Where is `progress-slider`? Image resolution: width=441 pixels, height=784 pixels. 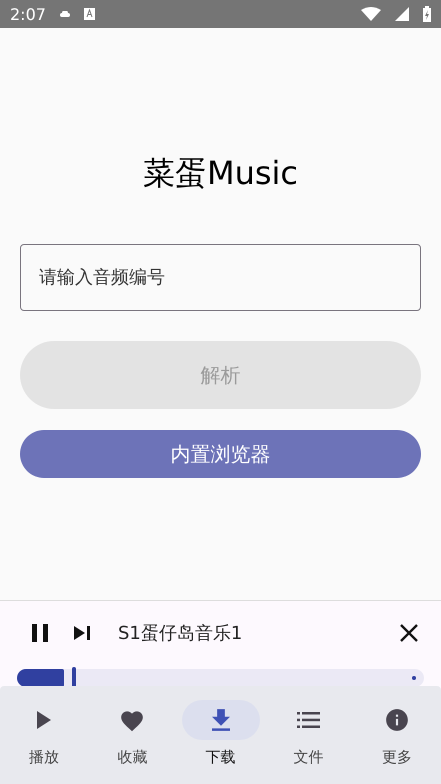 progress-slider is located at coordinates (220, 678).